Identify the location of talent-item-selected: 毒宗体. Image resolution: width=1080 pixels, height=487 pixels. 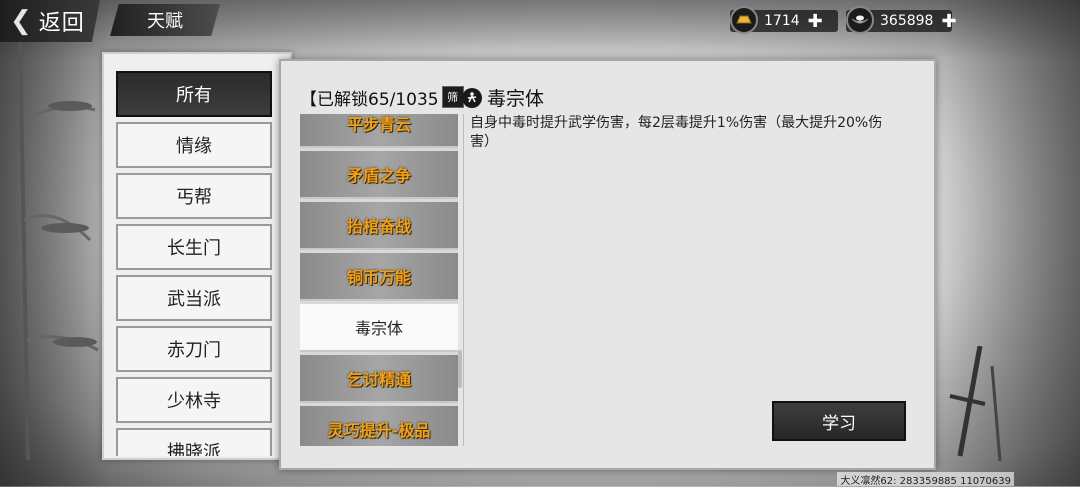
(379, 328).